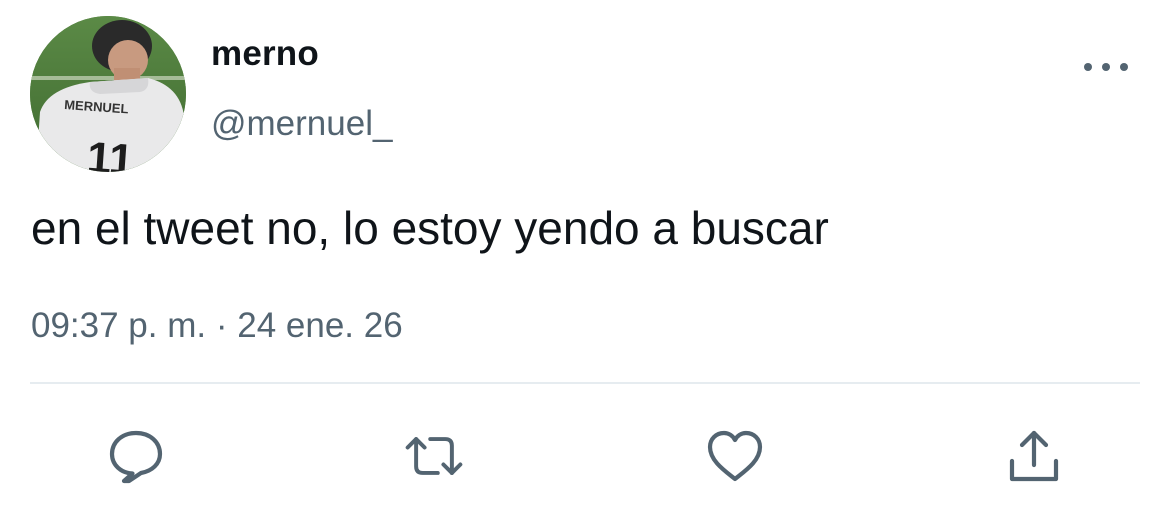 This screenshot has width=1170, height=522. I want to click on like-button, so click(735, 456).